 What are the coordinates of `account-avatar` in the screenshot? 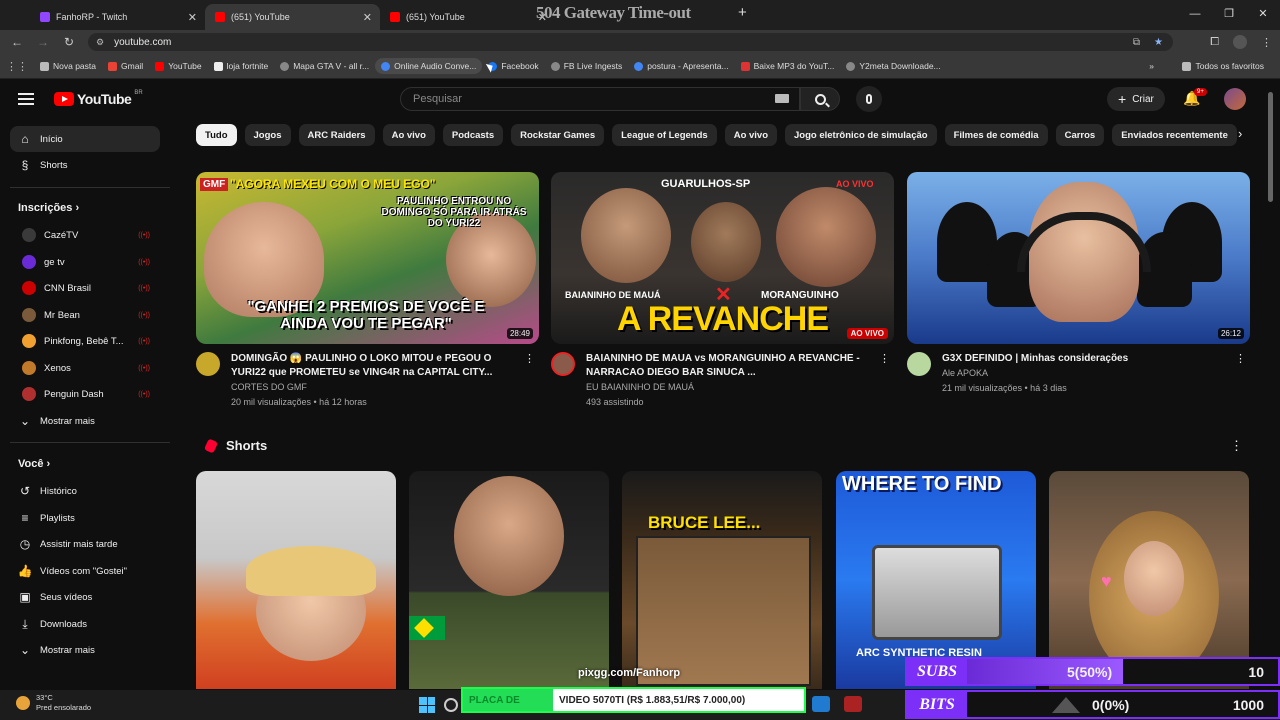 It's located at (1235, 99).